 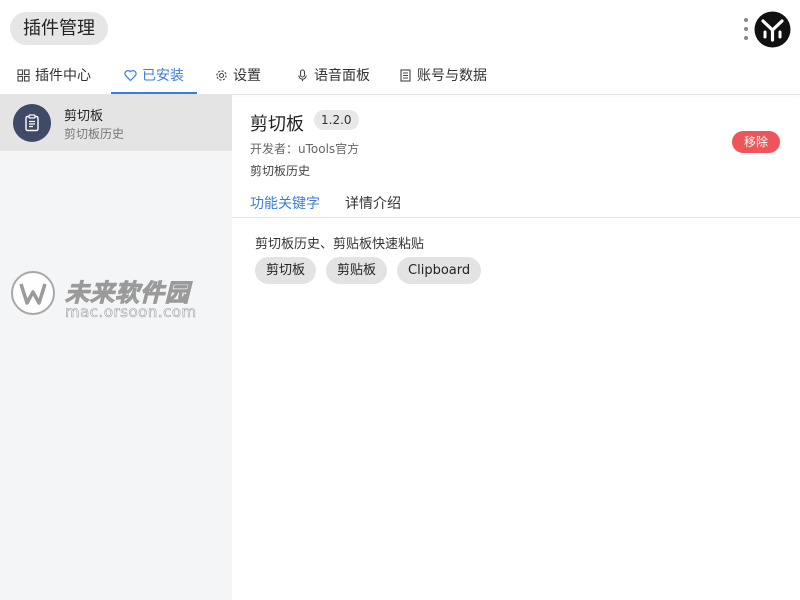 I want to click on clipboard-icon, so click(x=32, y=123).